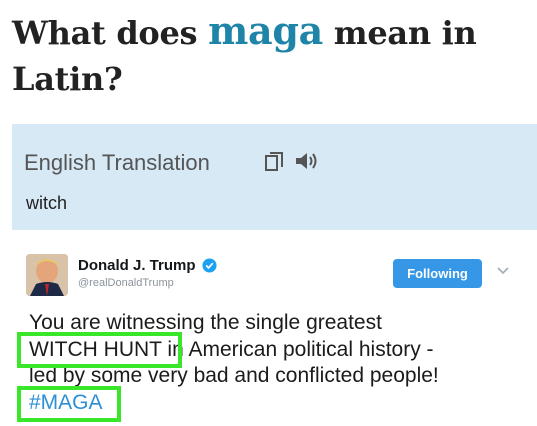  Describe the element at coordinates (69, 404) in the screenshot. I see `maga-highlight-box` at that location.